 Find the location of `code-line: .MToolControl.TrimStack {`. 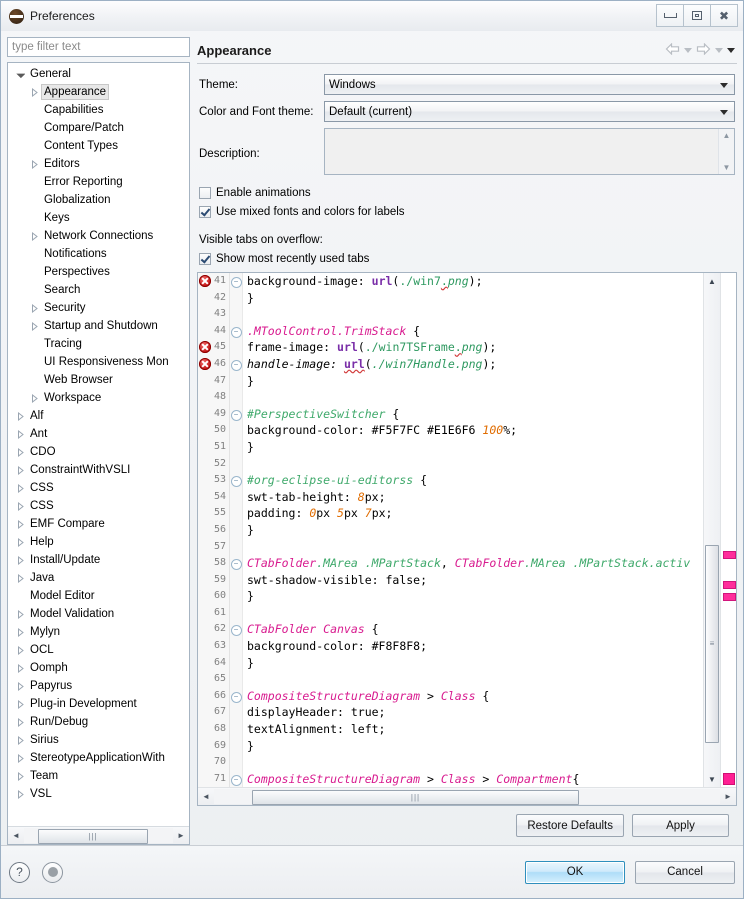

code-line: .MToolControl.TrimStack { is located at coordinates (473, 331).